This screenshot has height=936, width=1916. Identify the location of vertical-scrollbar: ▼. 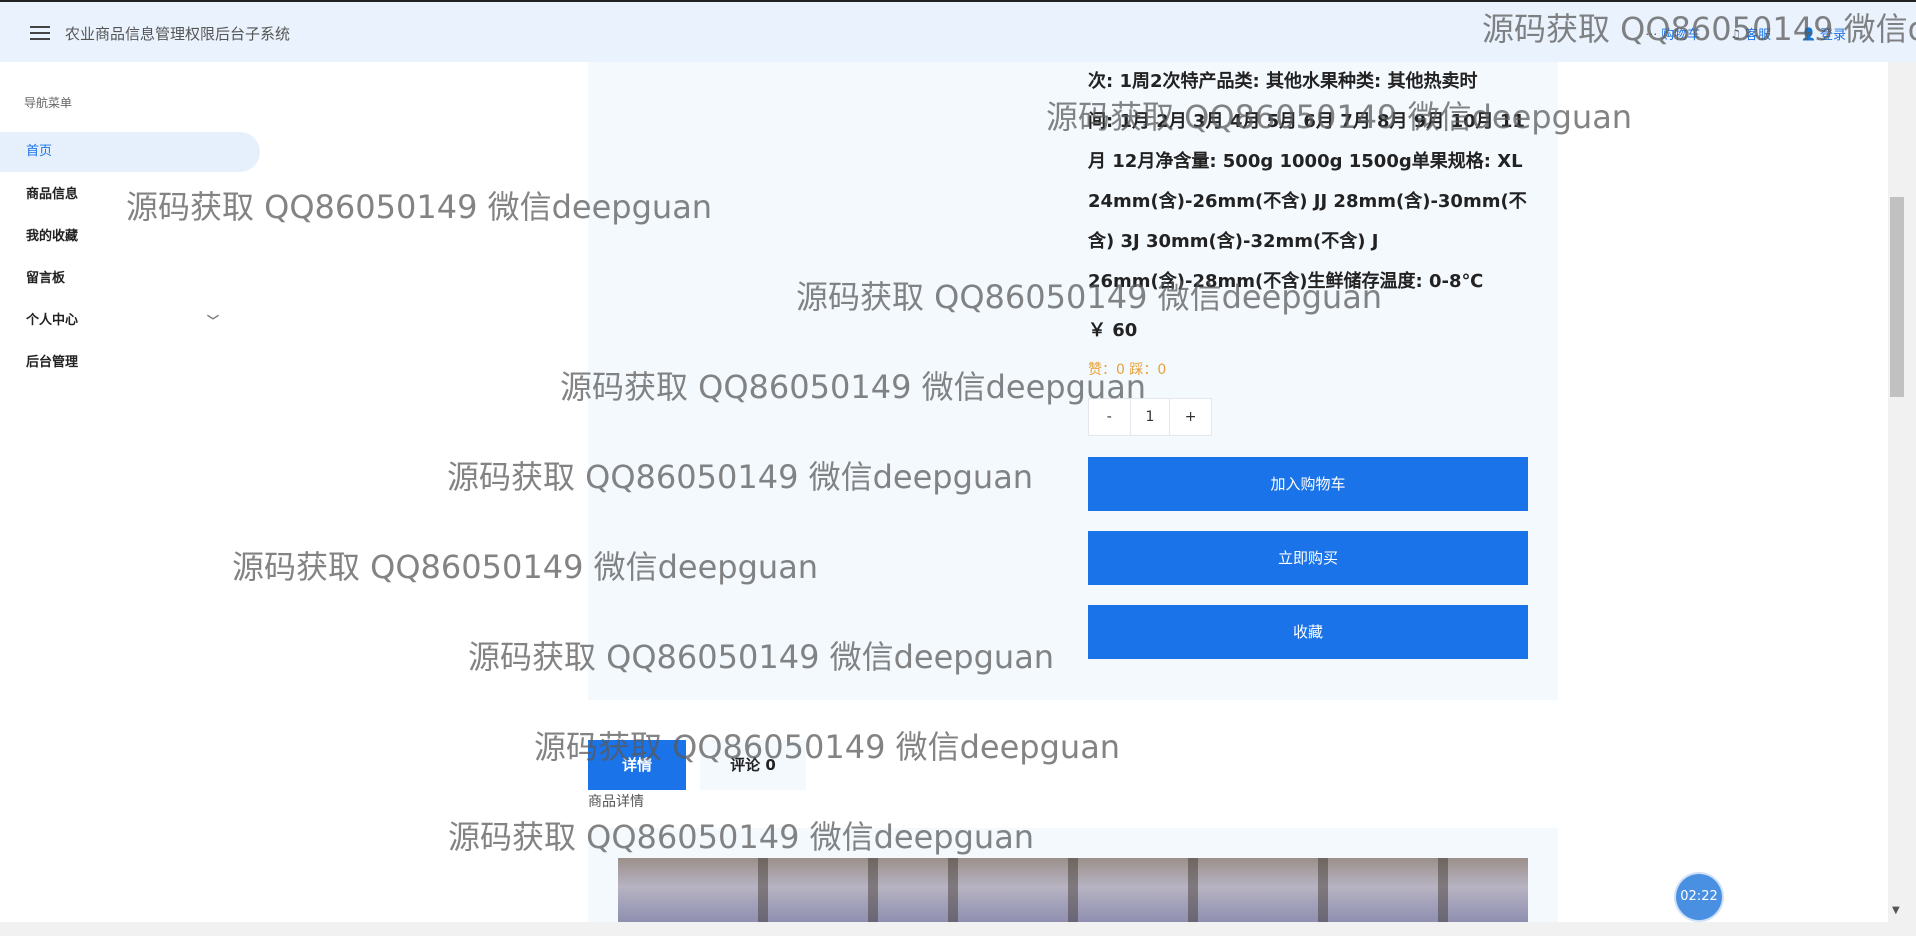
(1902, 492).